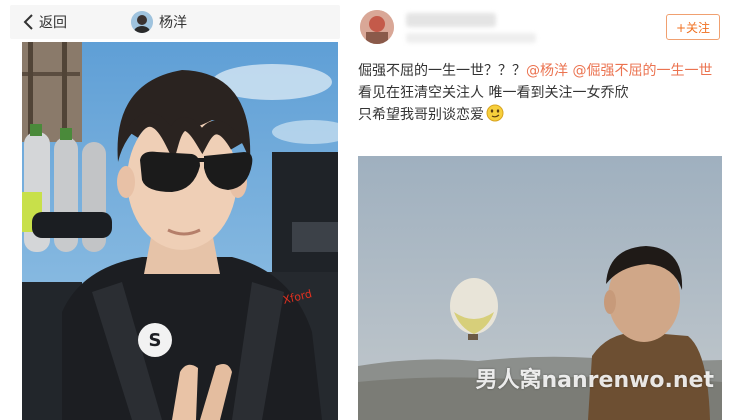  Describe the element at coordinates (493, 93) in the screenshot. I see `post-line-2: 看见在狂清空关注人 唯一看到关注一女乔欣` at that location.